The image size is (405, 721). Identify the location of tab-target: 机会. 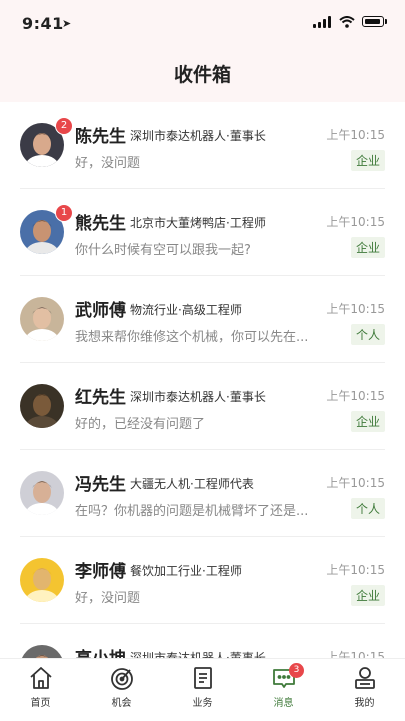
(121, 687).